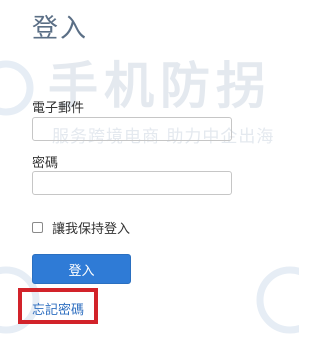 The height and width of the screenshot is (337, 320). I want to click on remember-label: 讓我保持登入, so click(91, 229).